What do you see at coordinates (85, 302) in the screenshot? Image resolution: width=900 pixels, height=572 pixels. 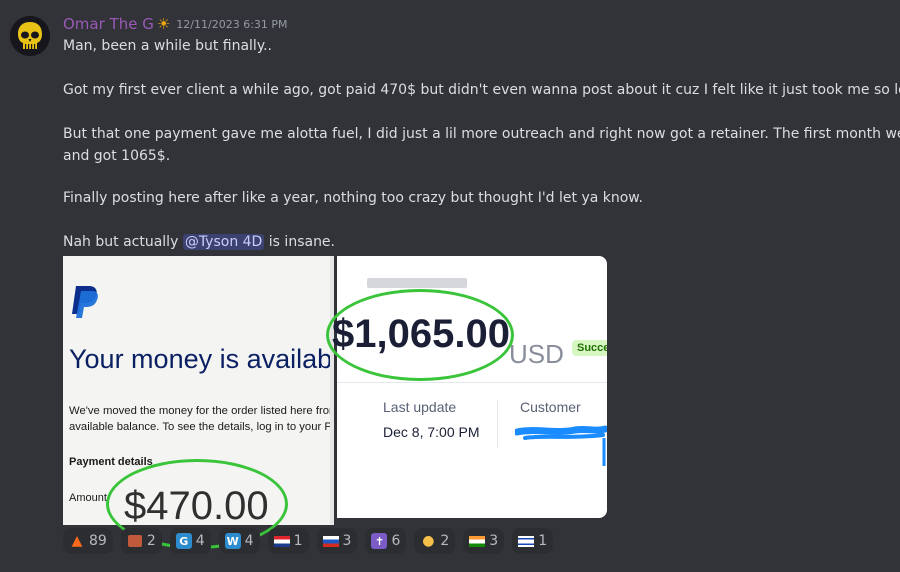 I see `paypal-logo-icon` at bounding box center [85, 302].